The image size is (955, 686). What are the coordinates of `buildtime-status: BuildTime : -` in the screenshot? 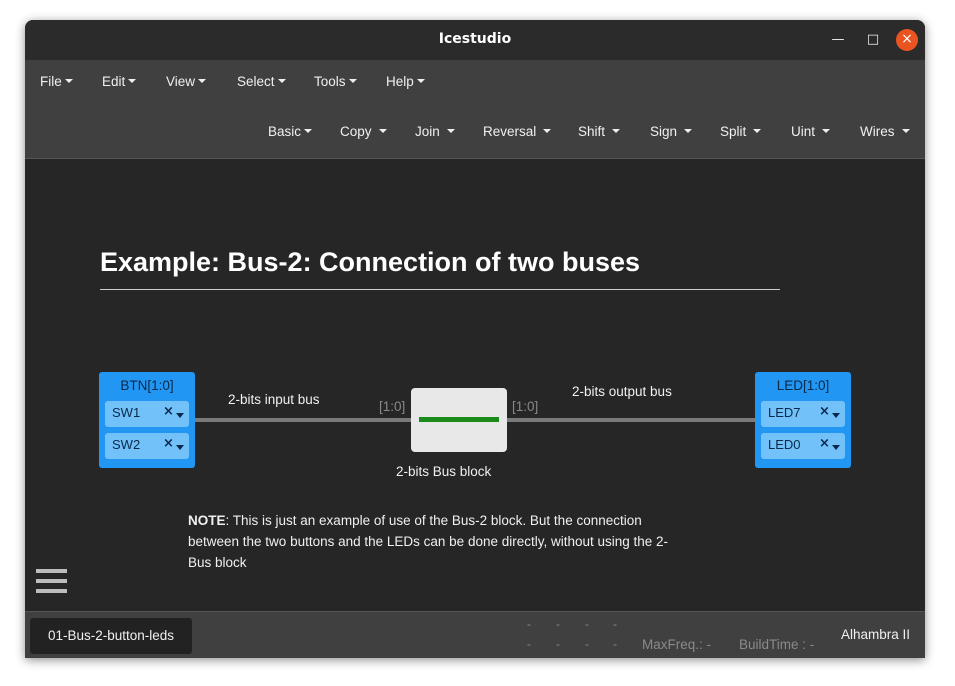 It's located at (777, 644).